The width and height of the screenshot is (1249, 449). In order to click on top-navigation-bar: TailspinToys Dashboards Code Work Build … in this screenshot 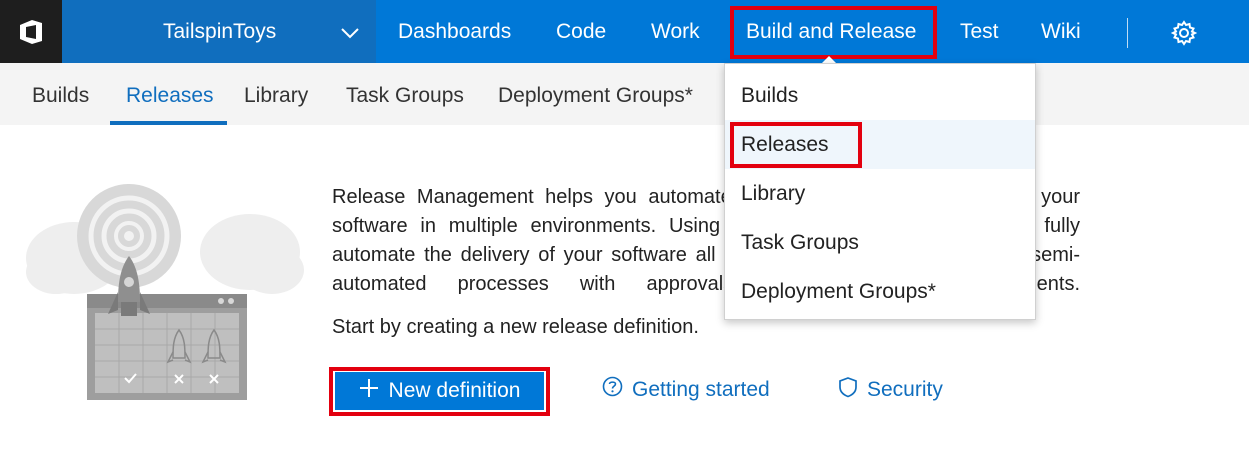, I will do `click(624, 31)`.